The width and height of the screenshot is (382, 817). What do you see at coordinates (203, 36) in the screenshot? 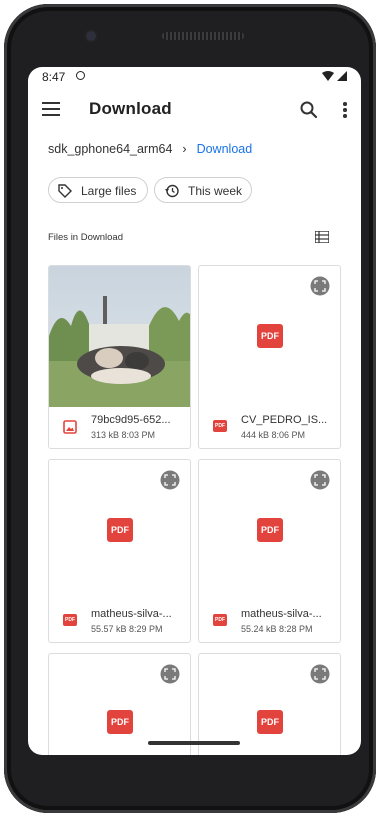
I see `speaker-grille` at bounding box center [203, 36].